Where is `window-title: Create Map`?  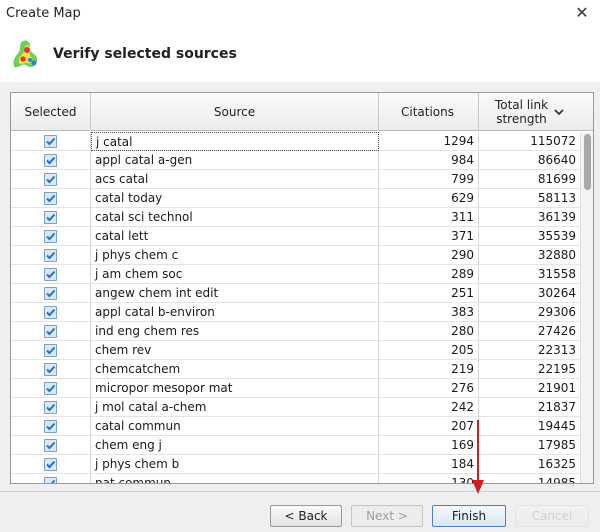
window-title: Create Map is located at coordinates (43, 13).